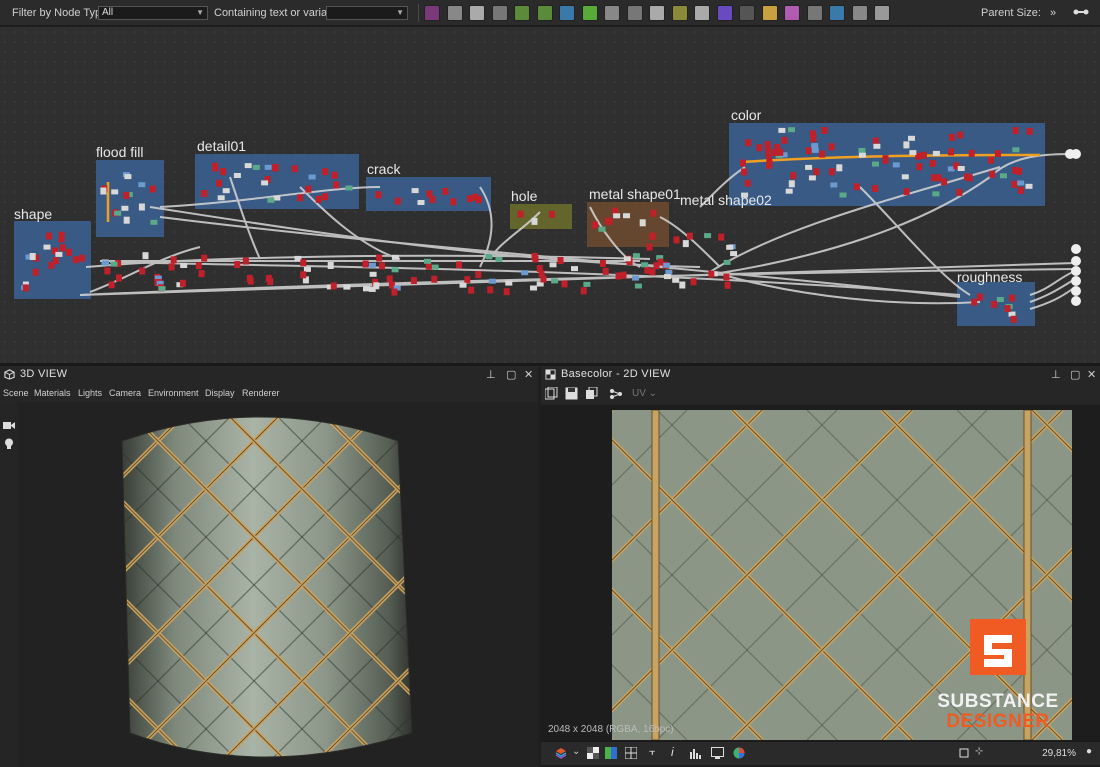 The width and height of the screenshot is (1100, 767). I want to click on light-bulb-icon, so click(9, 444).